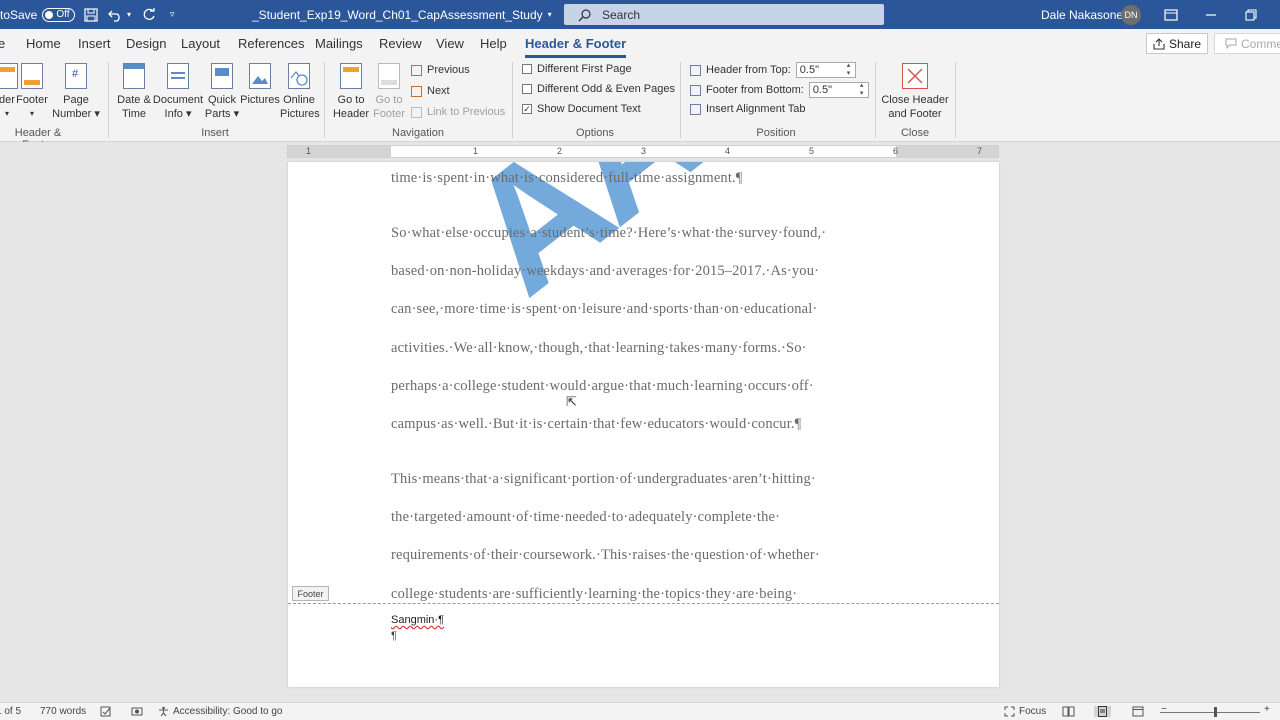 This screenshot has height=720, width=1280. I want to click on next-button: Next, so click(430, 91).